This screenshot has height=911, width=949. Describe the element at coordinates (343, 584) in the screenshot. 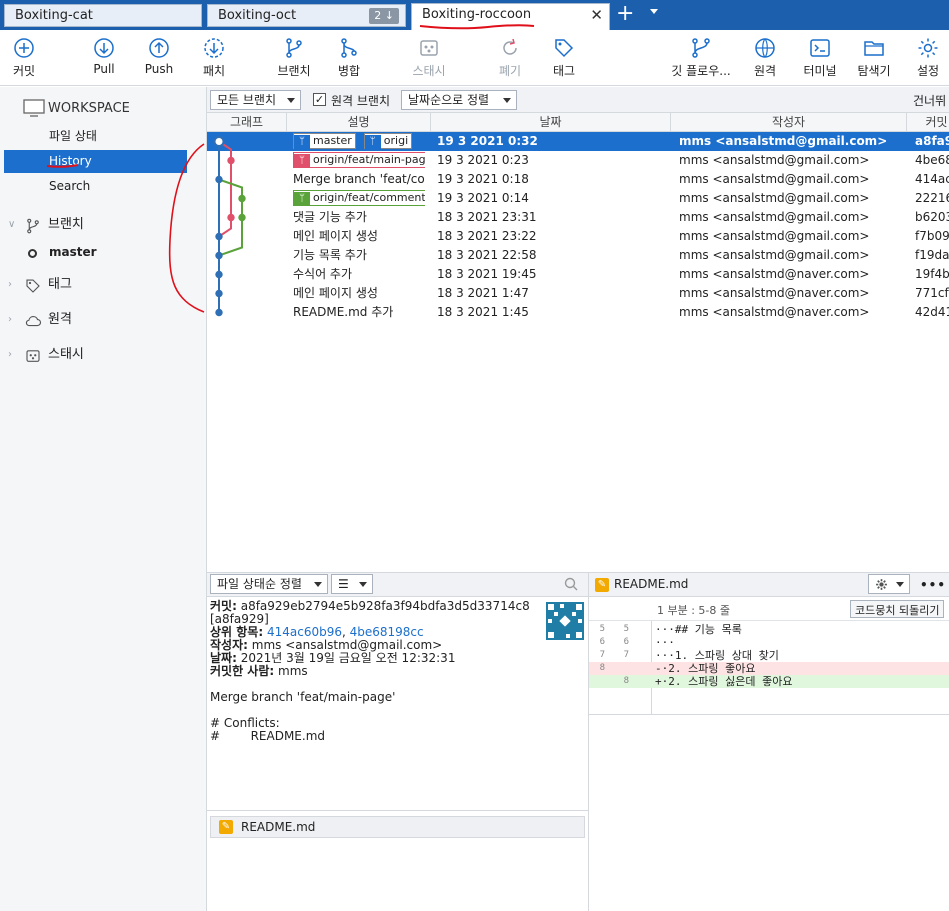

I see `list-view-icon: ☰` at that location.